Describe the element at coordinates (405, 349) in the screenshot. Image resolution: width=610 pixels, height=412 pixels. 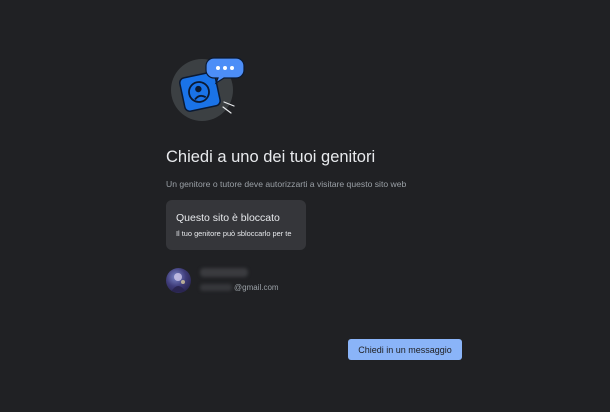
I see `ask-in-message-button: Chiedi in un messaggio` at that location.